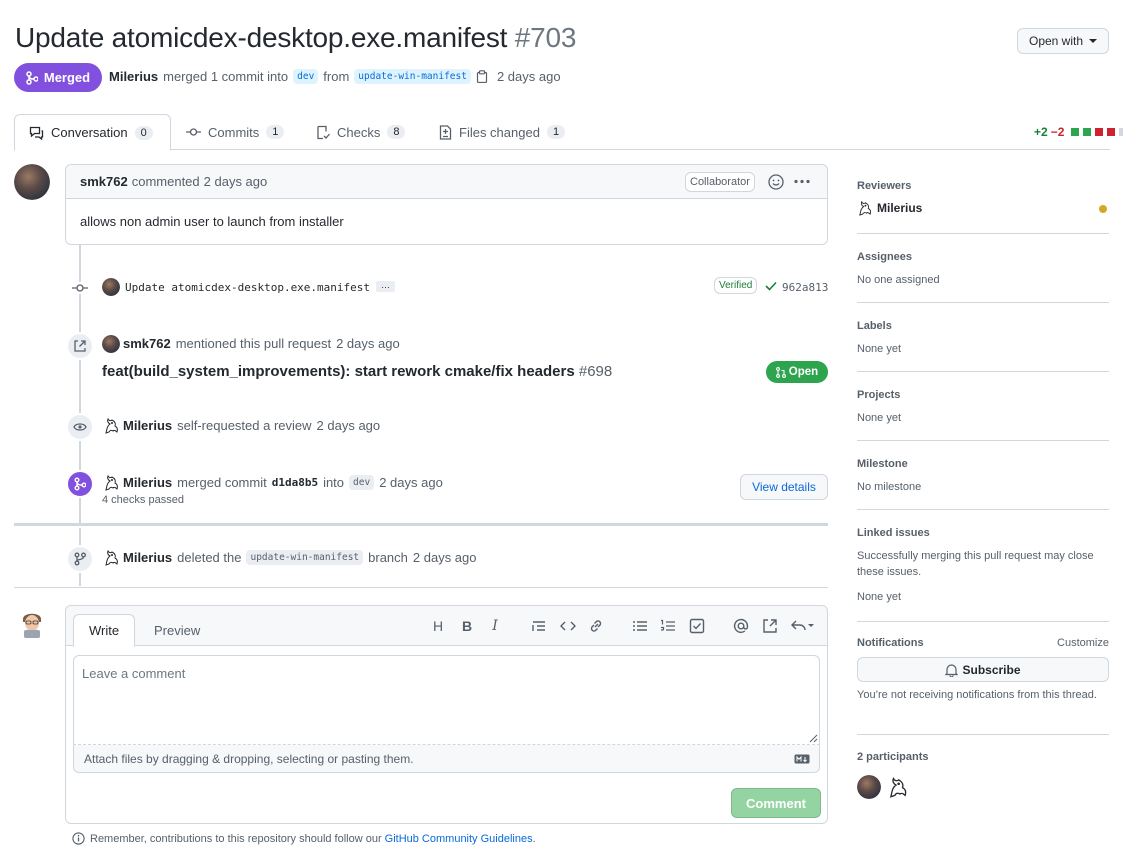  Describe the element at coordinates (438, 626) in the screenshot. I see `heading-icon: H` at that location.